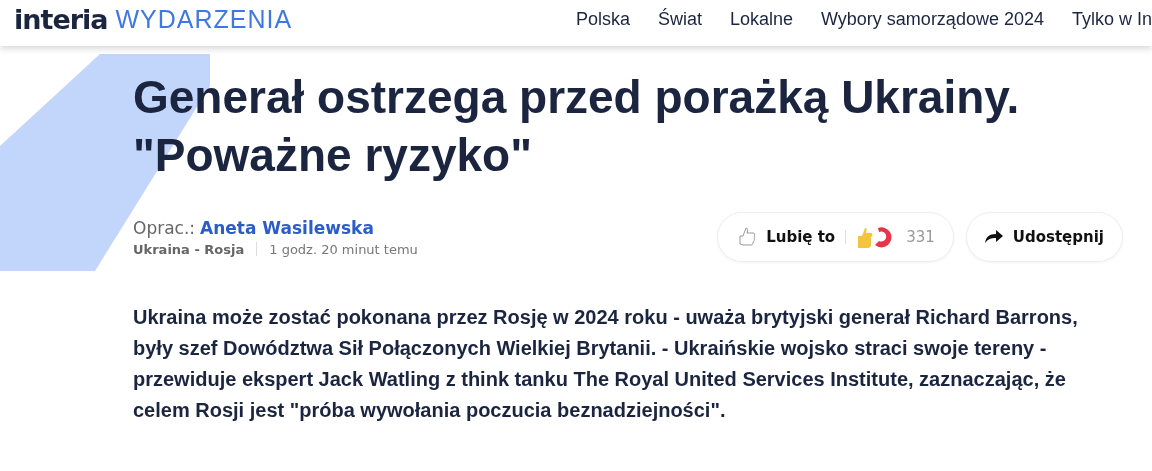 The height and width of the screenshot is (471, 1152). What do you see at coordinates (761, 19) in the screenshot?
I see `nav-link: Lokalne` at bounding box center [761, 19].